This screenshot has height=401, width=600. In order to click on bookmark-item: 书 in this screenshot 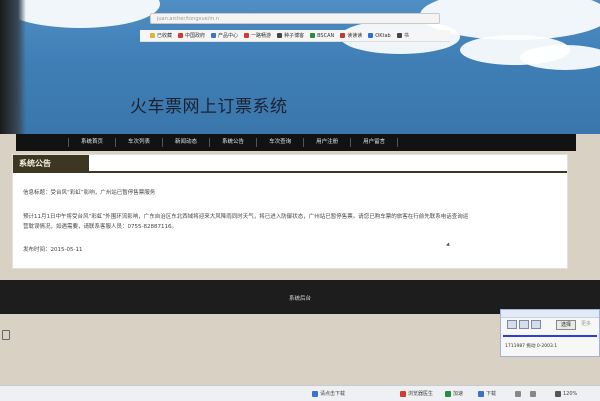, I will do `click(402, 35)`.